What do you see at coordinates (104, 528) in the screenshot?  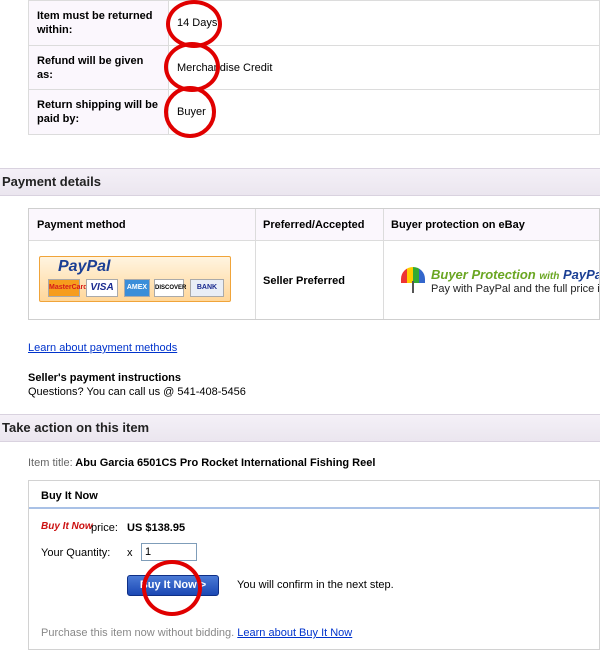 I see `price-label: price:` at bounding box center [104, 528].